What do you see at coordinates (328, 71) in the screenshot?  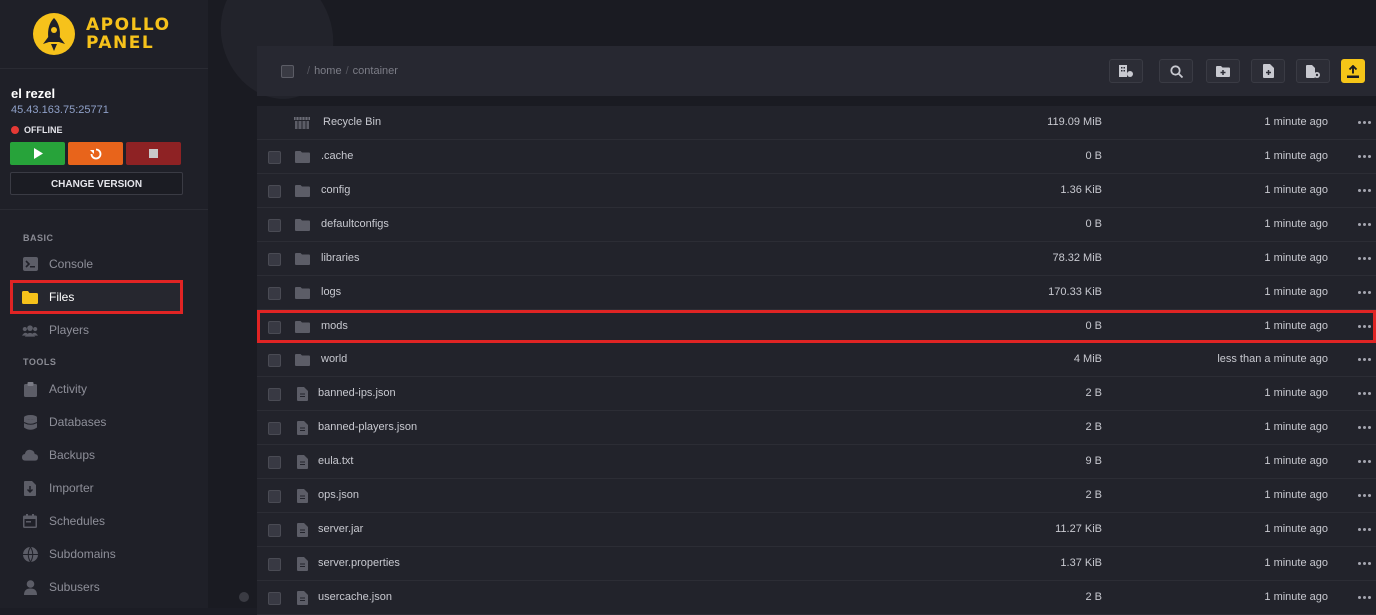 I see `breadcrumb-home: home` at bounding box center [328, 71].